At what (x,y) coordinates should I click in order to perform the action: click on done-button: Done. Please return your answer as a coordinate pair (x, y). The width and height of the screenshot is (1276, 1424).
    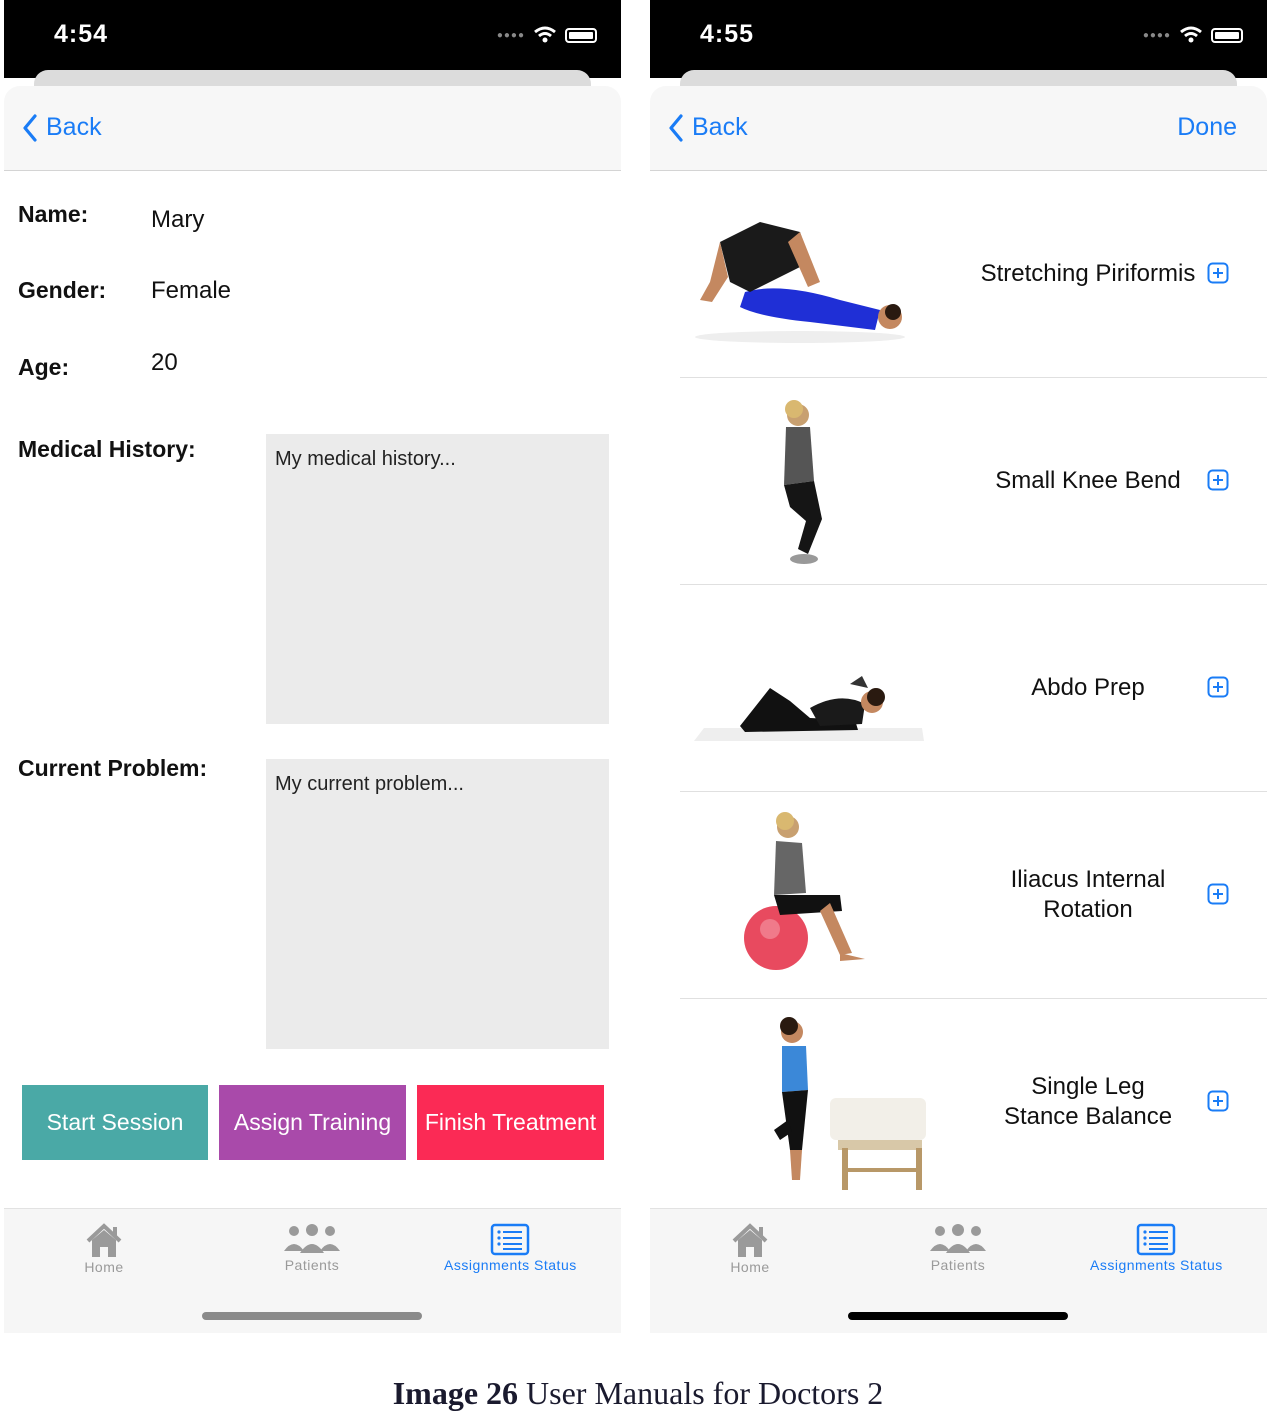
    Looking at the image, I should click on (1207, 127).